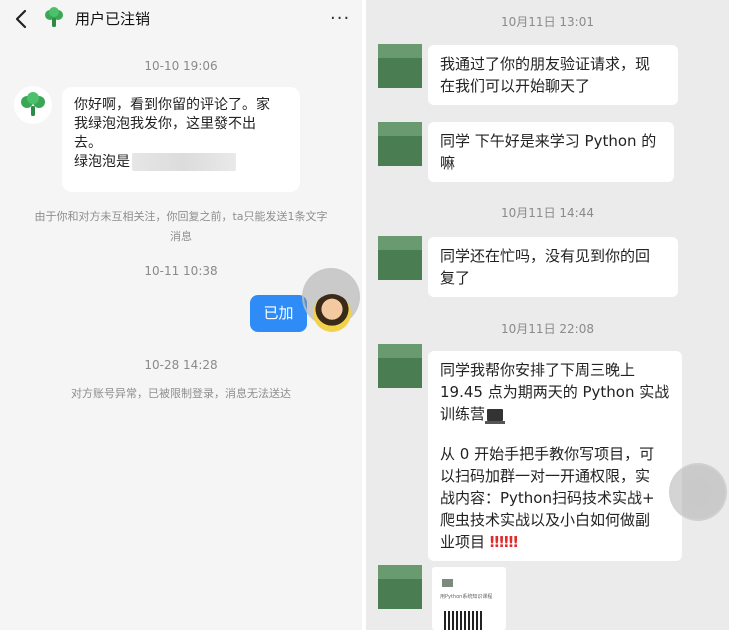 Image resolution: width=729 pixels, height=630 pixels. What do you see at coordinates (172, 105) in the screenshot?
I see `message-line: 你好啊，看到你留的评论了。家` at bounding box center [172, 105].